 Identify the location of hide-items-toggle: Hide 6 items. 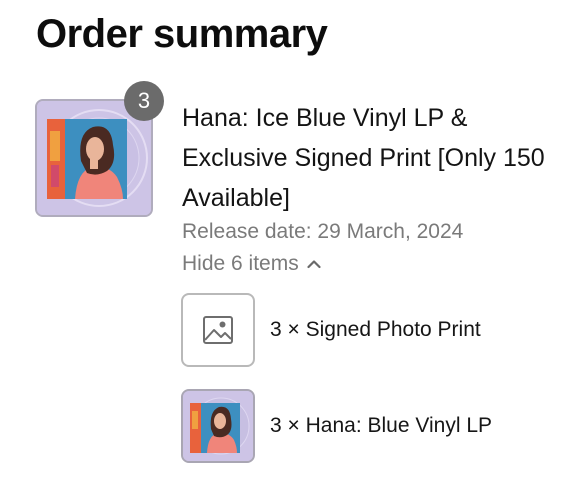
(251, 264).